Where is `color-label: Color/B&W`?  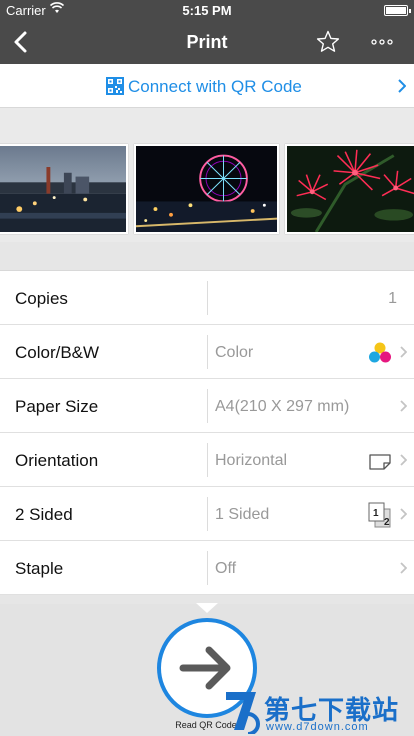
color-label: Color/B&W is located at coordinates (57, 352).